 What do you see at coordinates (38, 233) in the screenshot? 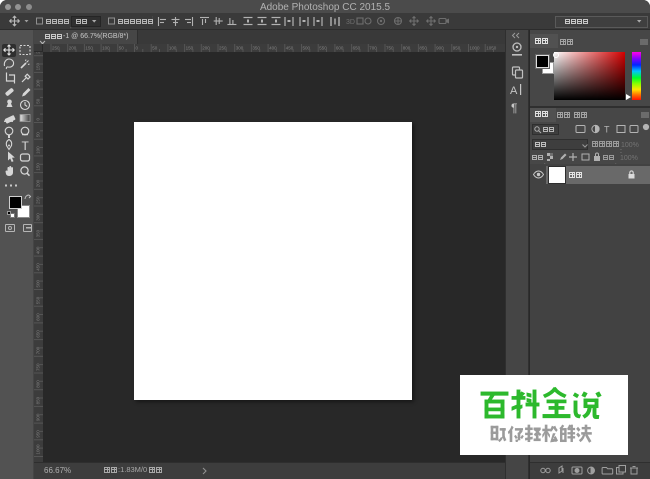
I see `svg-text: 350` at bounding box center [38, 233].